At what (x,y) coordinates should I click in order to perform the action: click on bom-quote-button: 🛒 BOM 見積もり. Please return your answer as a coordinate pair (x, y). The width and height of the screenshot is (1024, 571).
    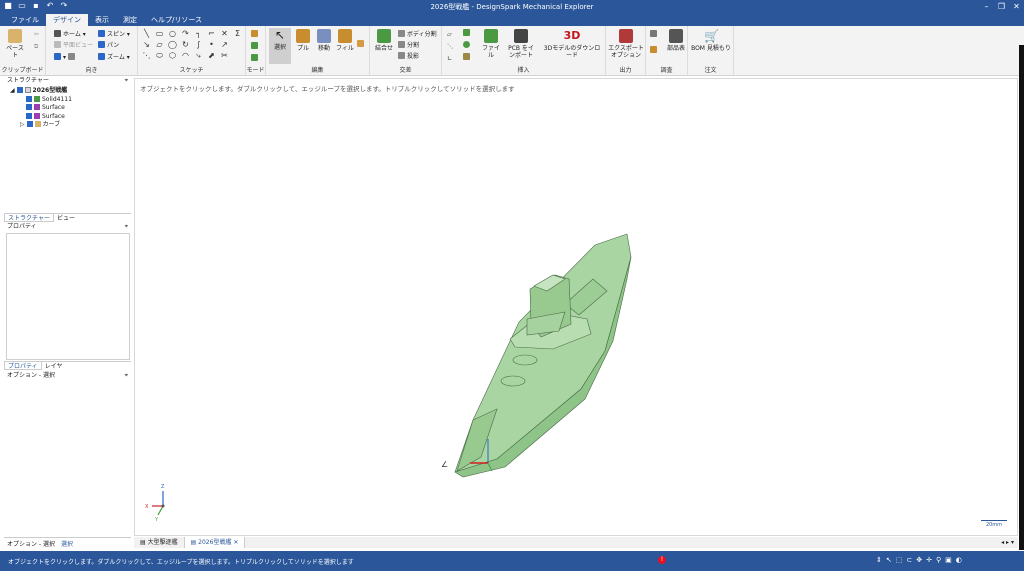
    Looking at the image, I should click on (711, 40).